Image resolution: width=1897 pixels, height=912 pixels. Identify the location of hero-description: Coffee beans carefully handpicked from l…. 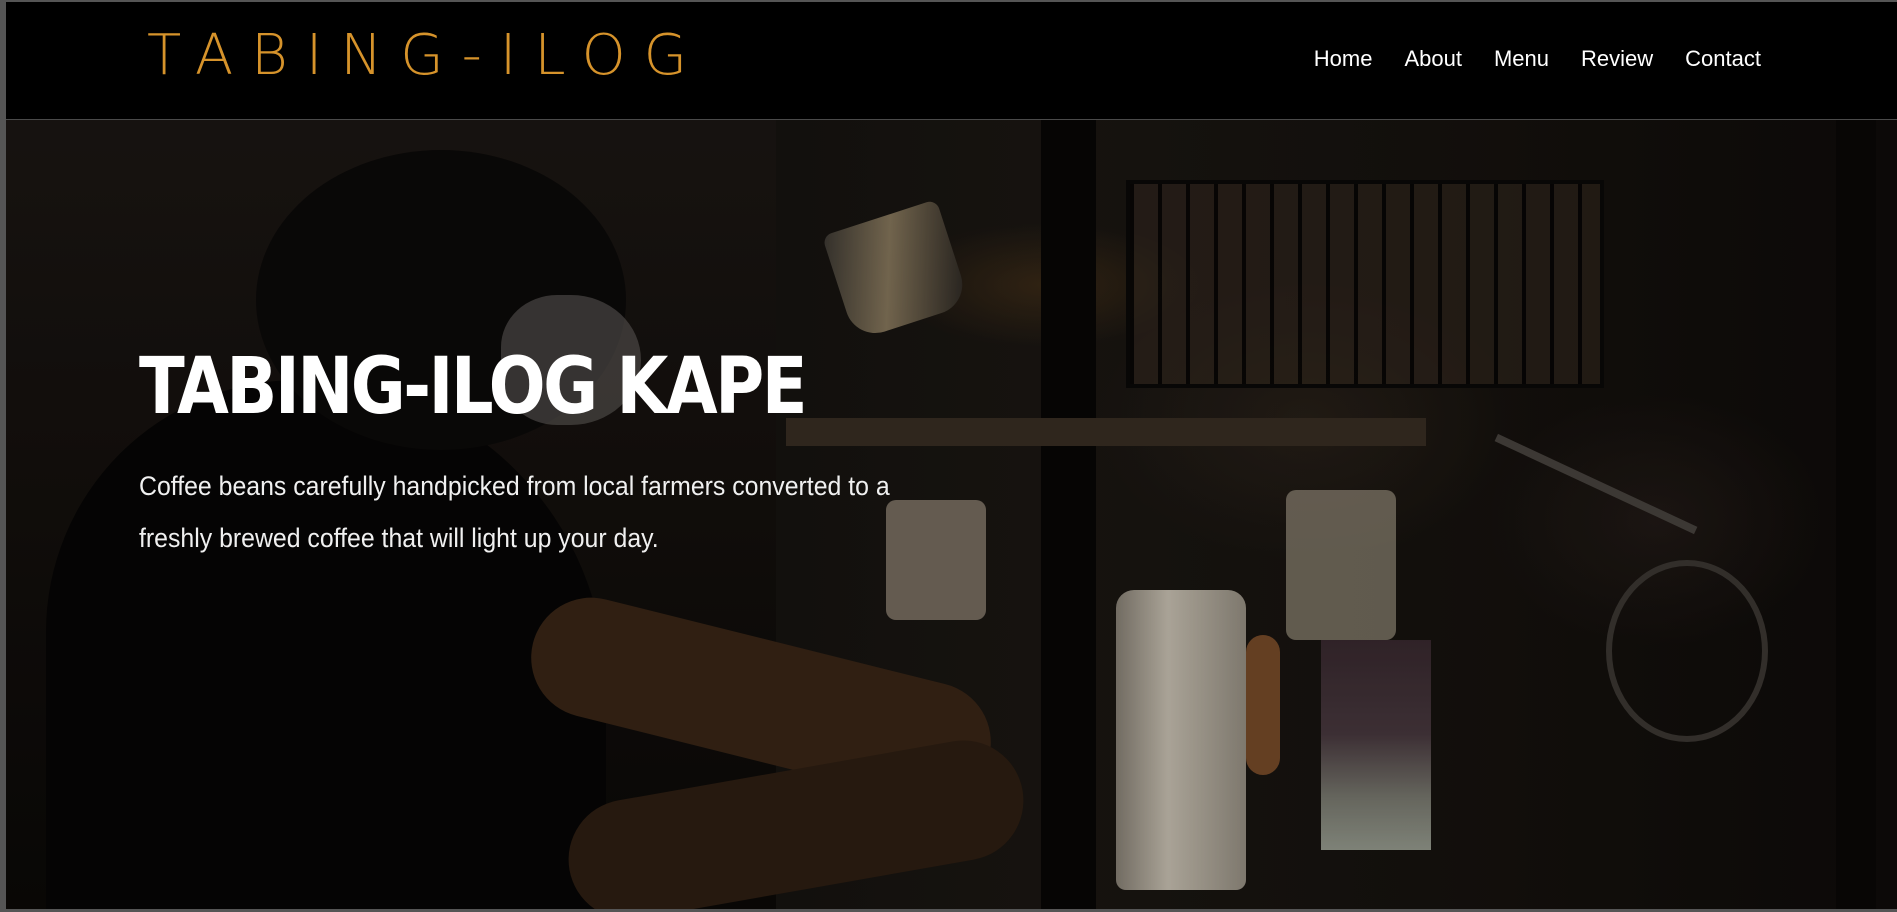
(514, 512).